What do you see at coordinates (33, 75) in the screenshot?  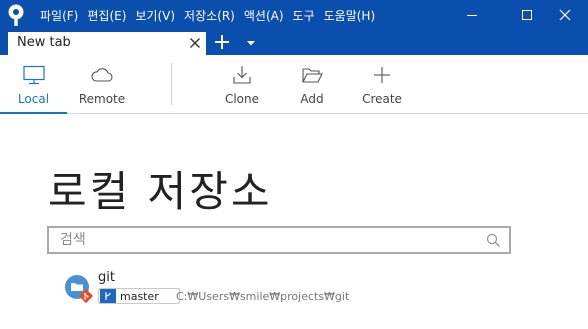 I see `monitor-icon` at bounding box center [33, 75].